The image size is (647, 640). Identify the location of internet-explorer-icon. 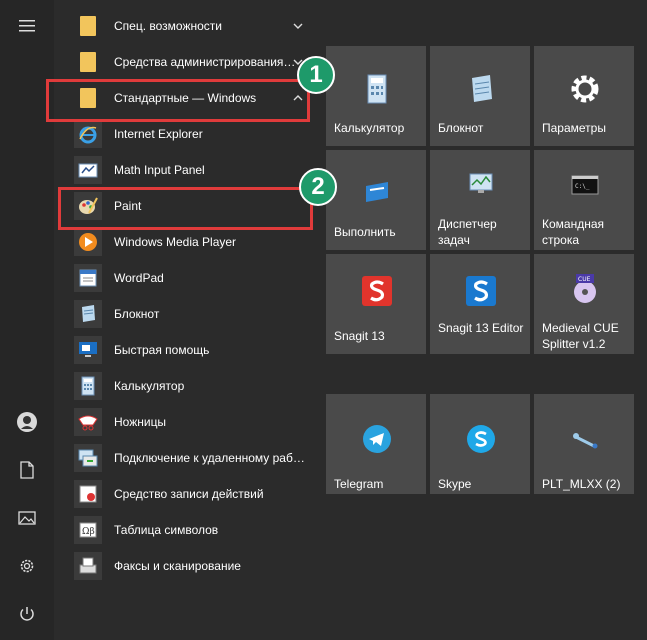
(88, 134).